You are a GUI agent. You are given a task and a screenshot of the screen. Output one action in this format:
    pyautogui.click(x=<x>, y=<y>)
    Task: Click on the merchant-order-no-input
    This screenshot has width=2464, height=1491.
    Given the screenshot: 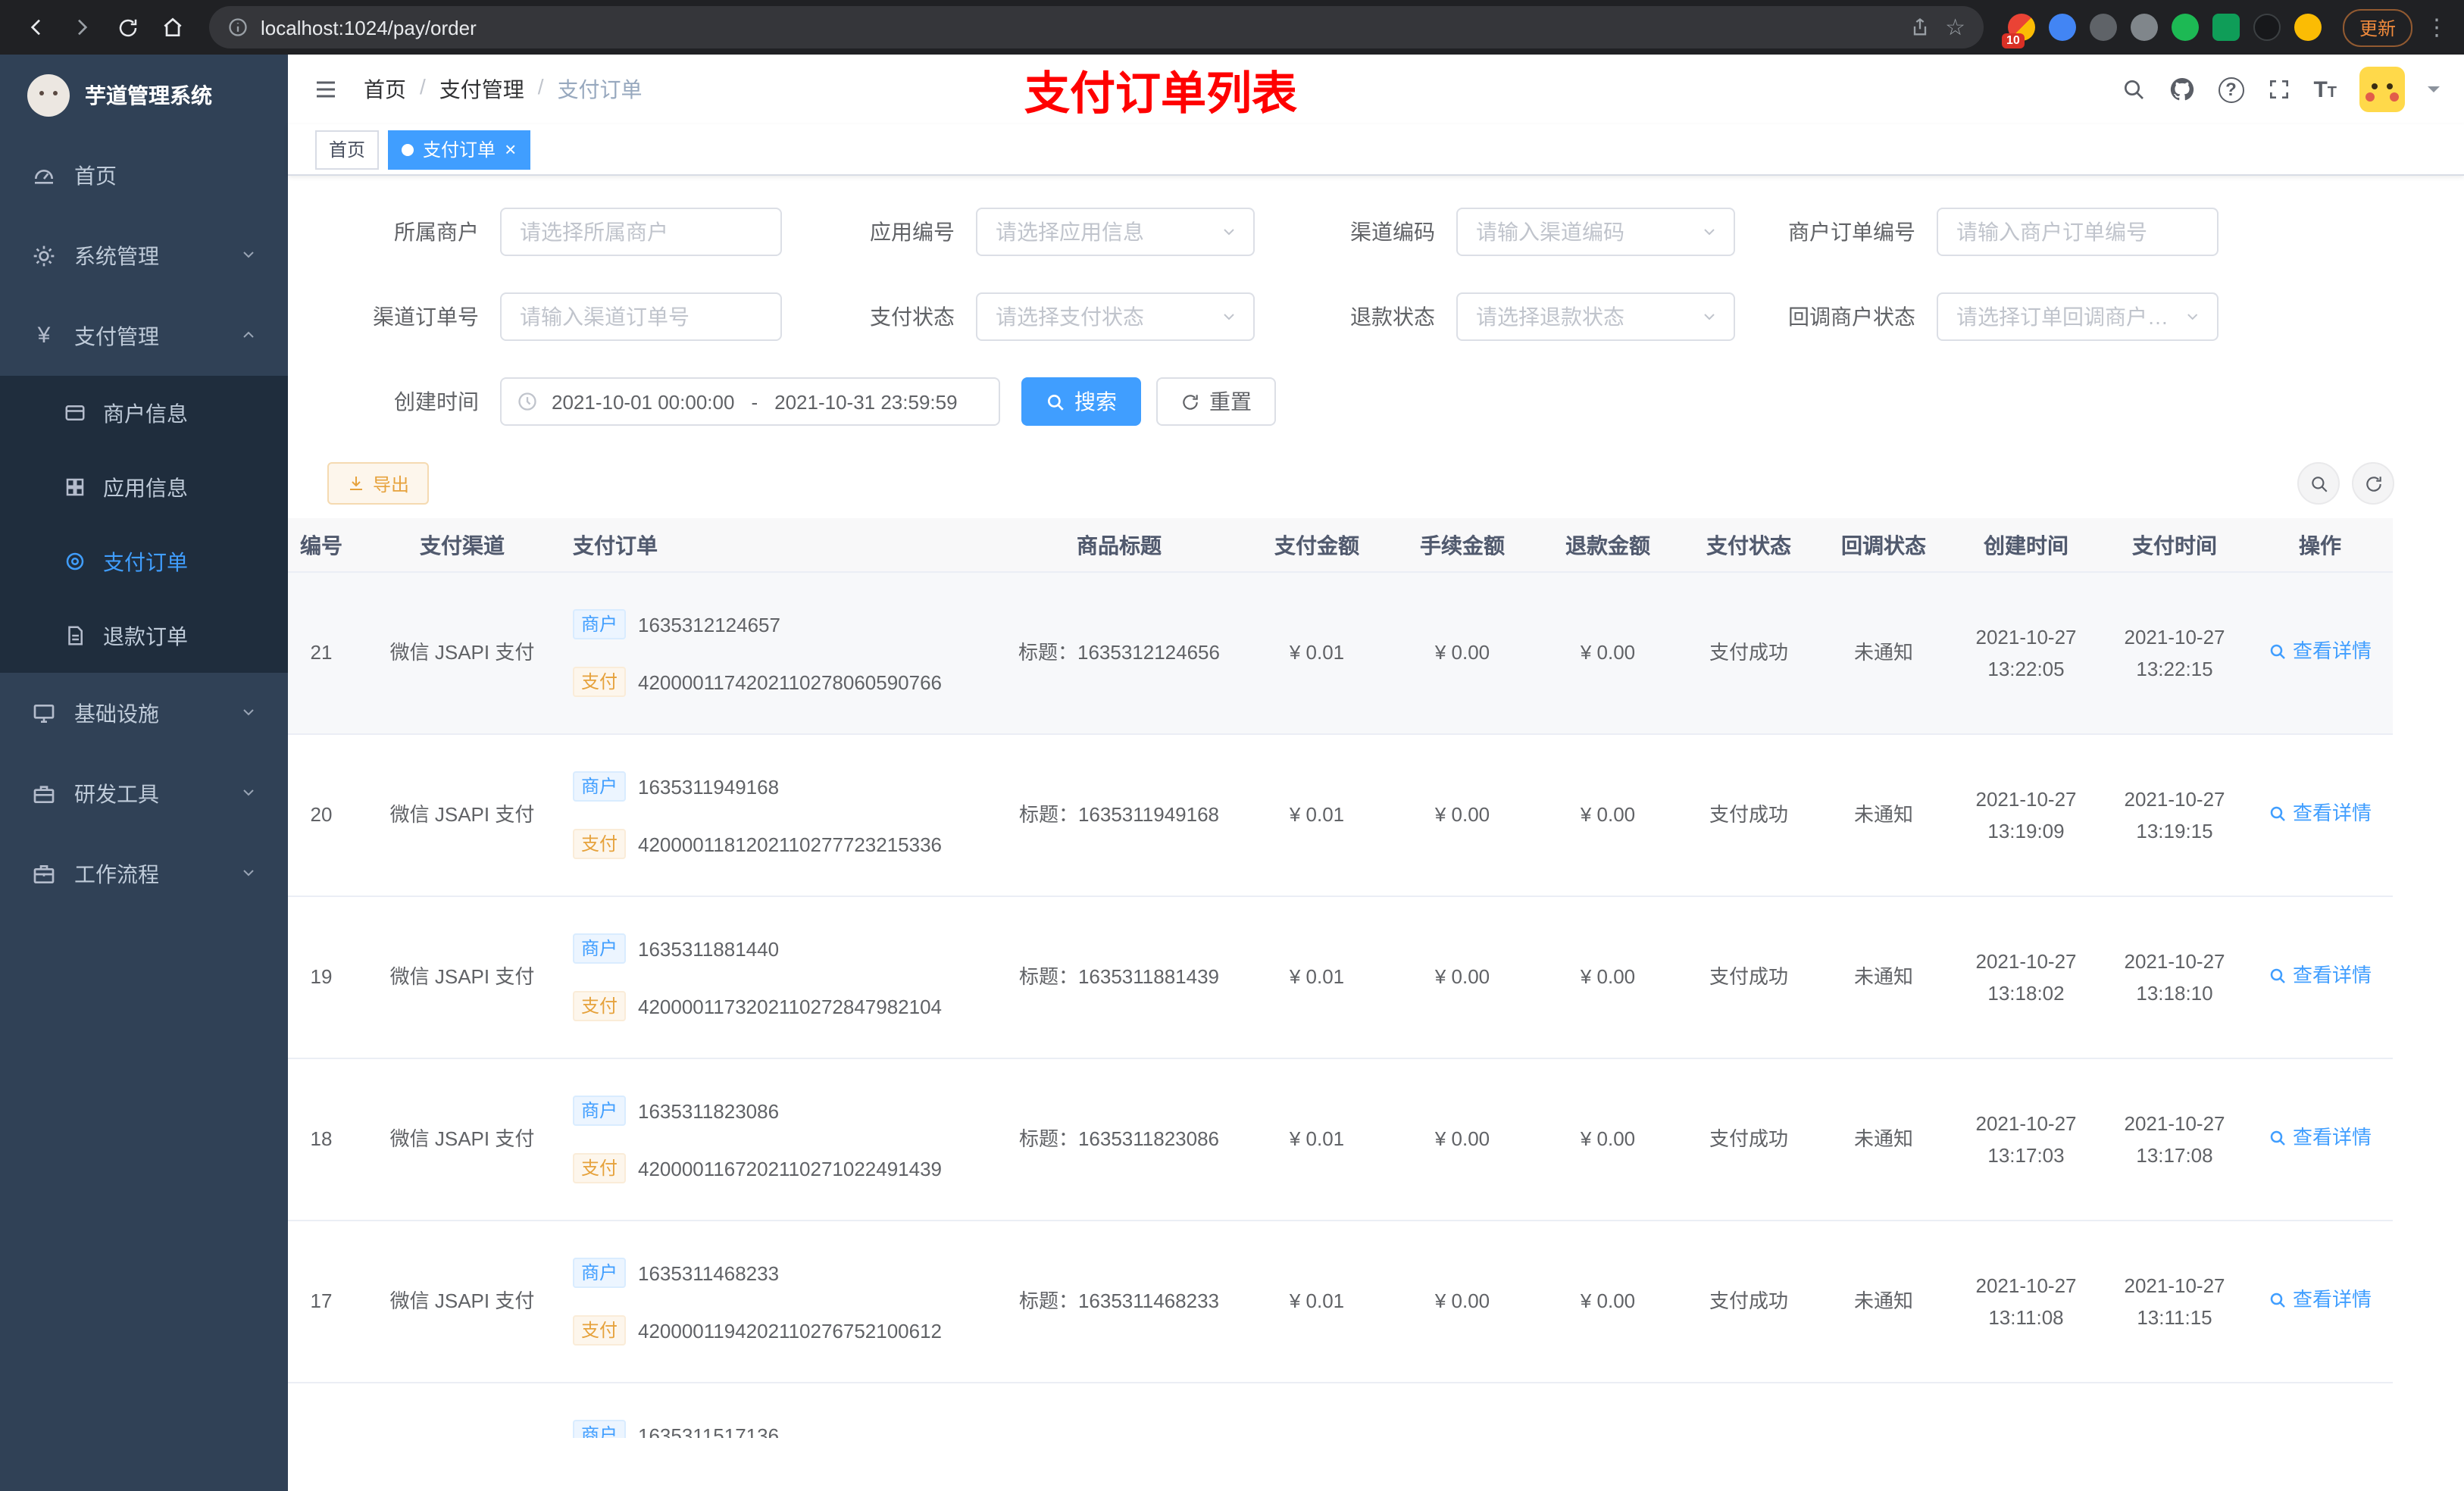 What is the action you would take?
    pyautogui.click(x=2078, y=232)
    